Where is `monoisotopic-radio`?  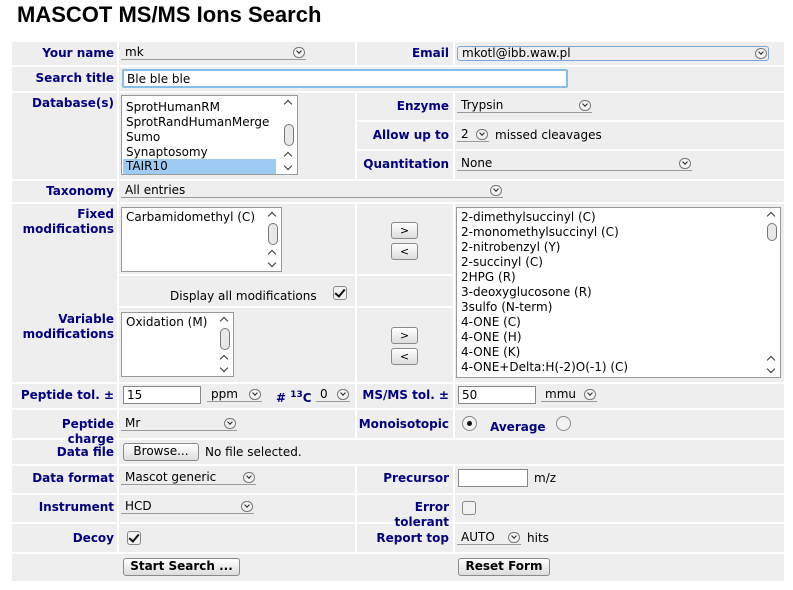
monoisotopic-radio is located at coordinates (469, 423).